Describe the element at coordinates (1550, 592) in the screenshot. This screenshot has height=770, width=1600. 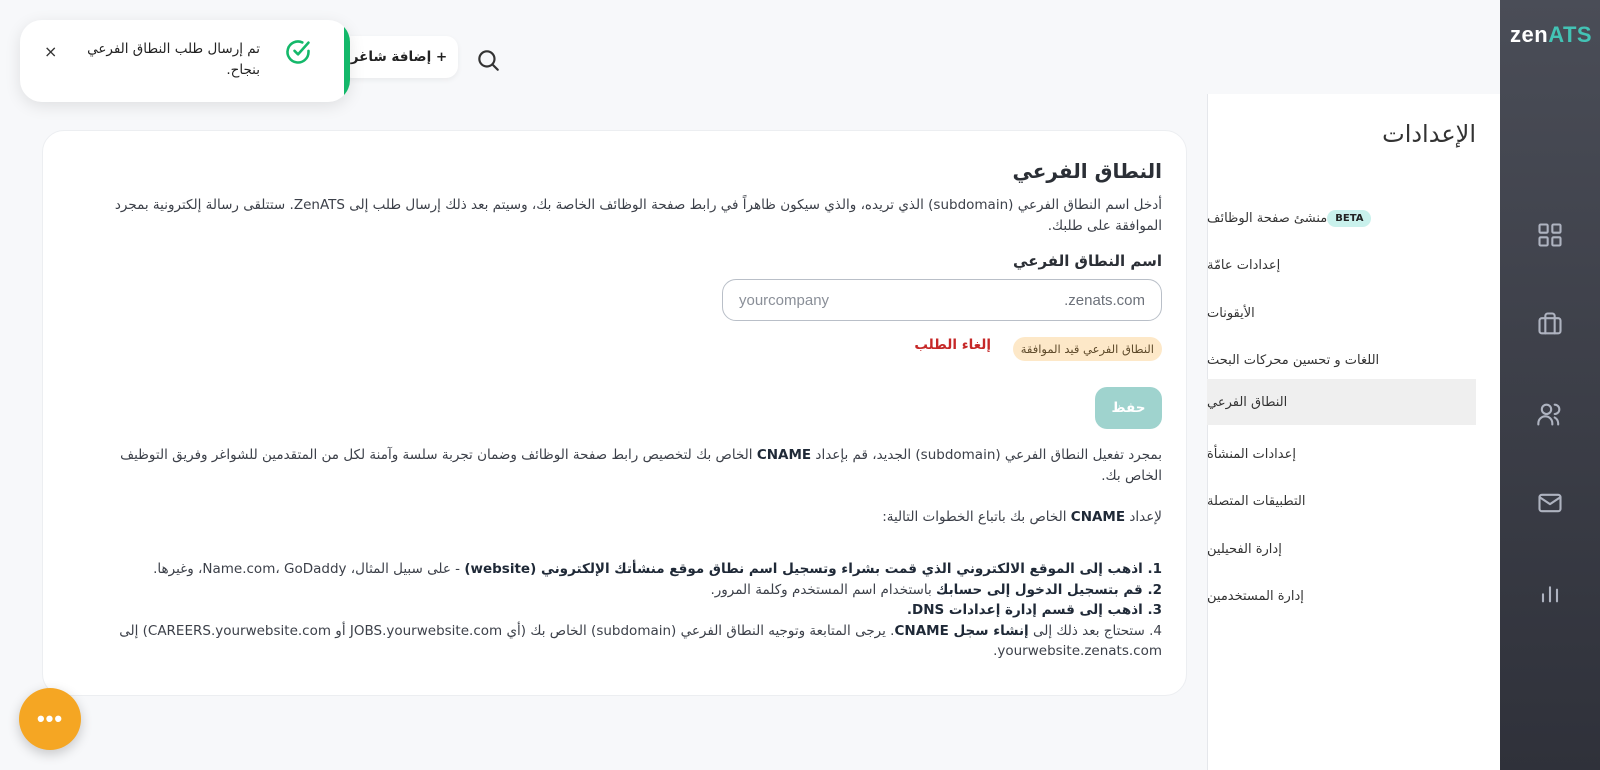
I see `bar-chart-icon` at that location.